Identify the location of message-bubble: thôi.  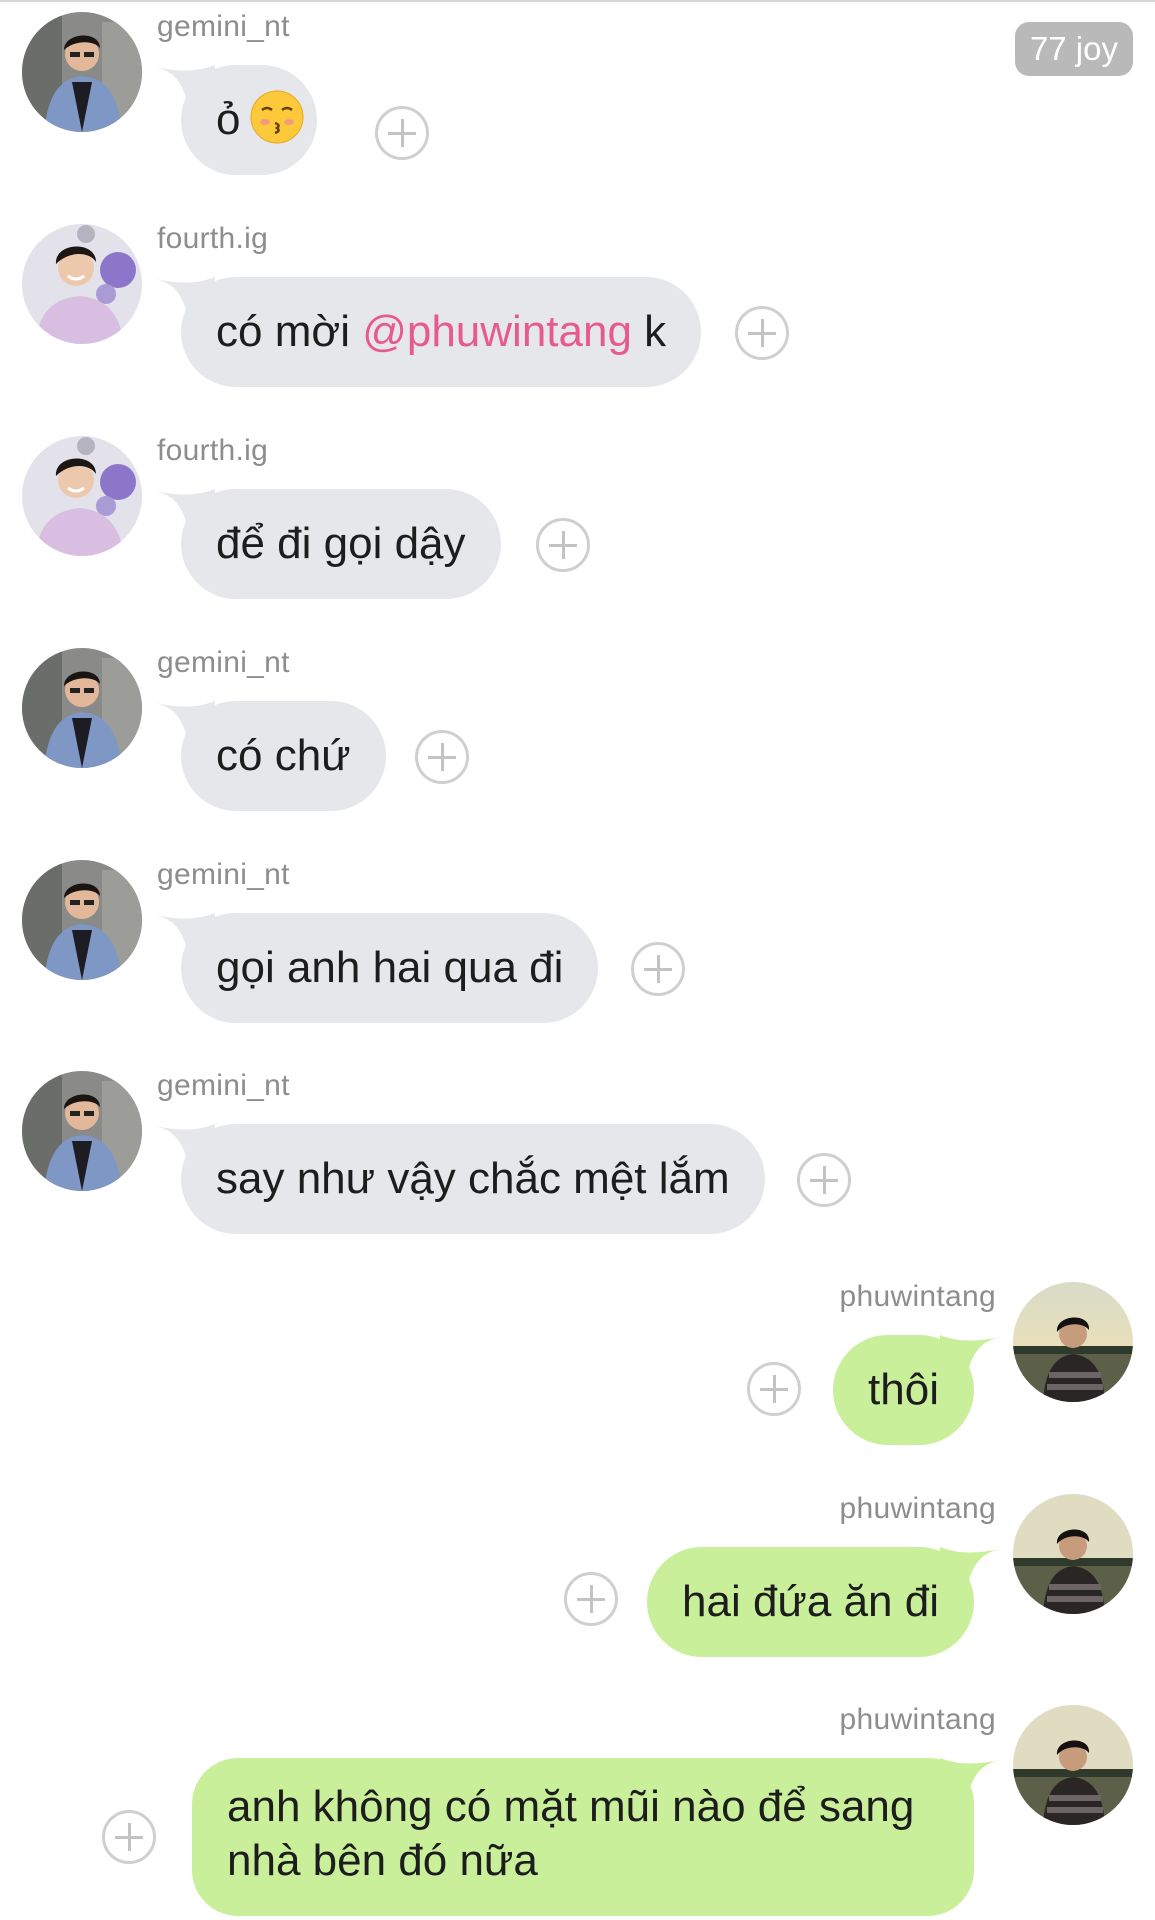
(903, 1390).